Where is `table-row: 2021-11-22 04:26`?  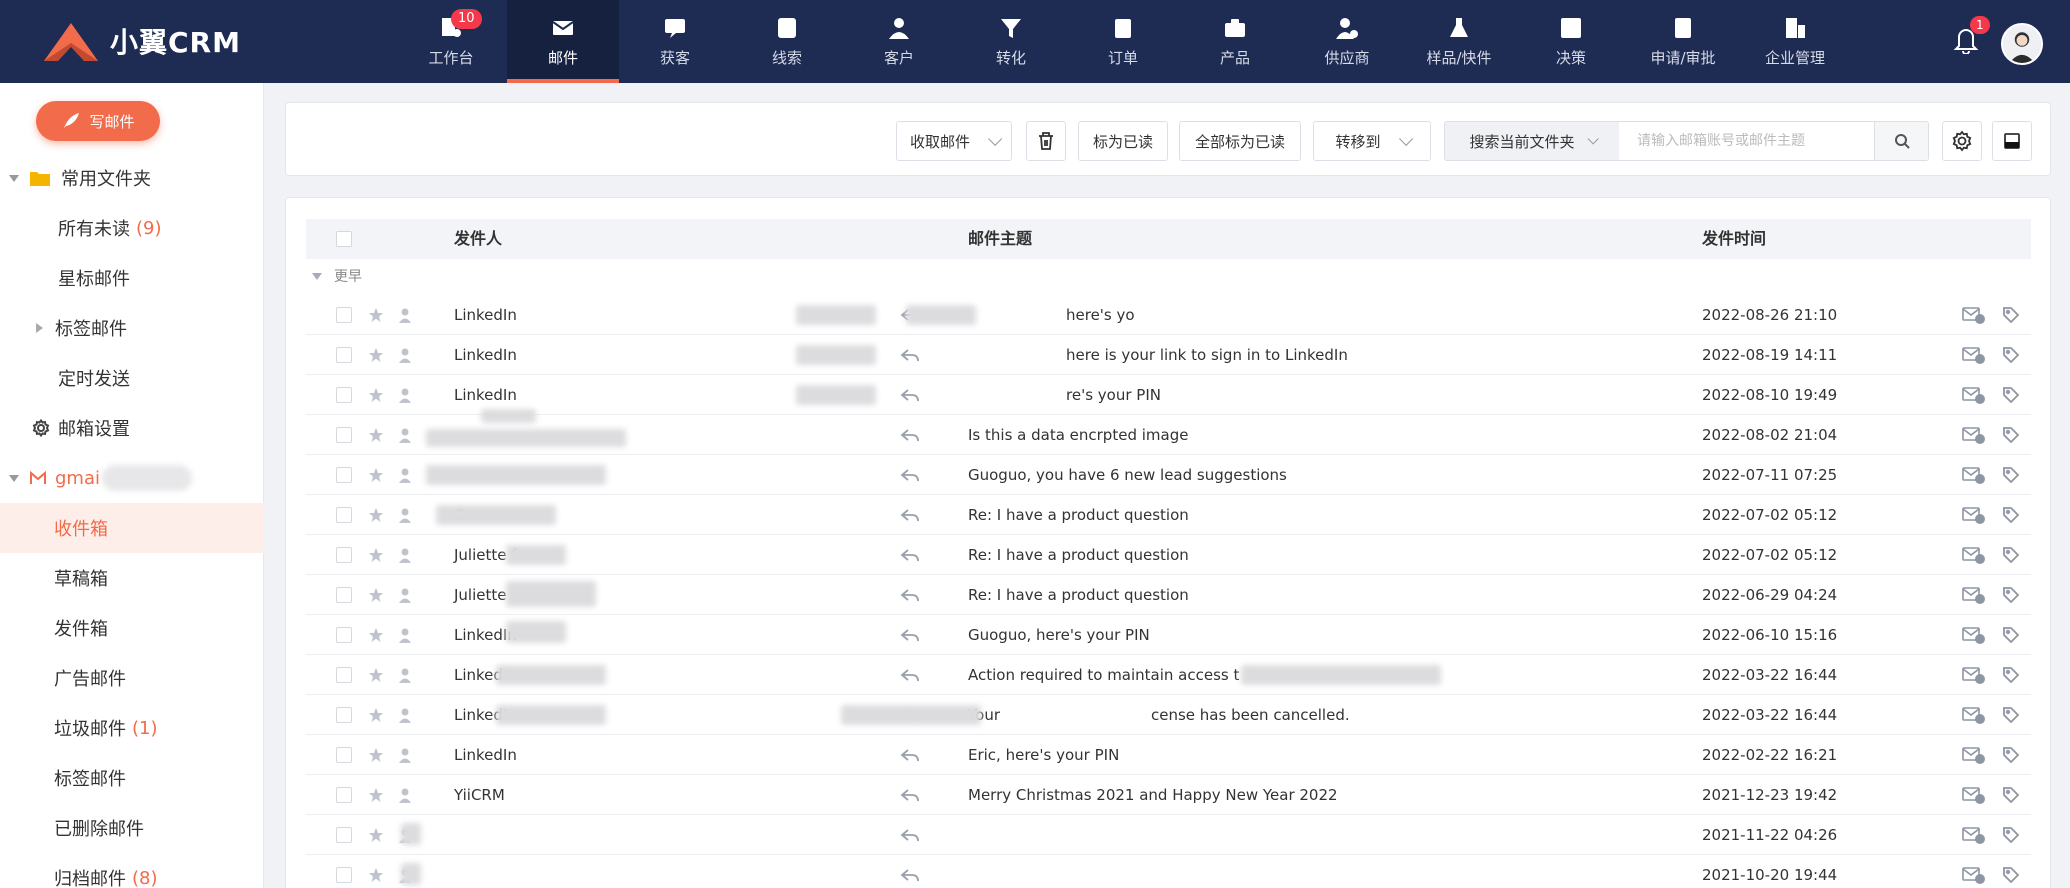
table-row: 2021-11-22 04:26 is located at coordinates (1168, 835).